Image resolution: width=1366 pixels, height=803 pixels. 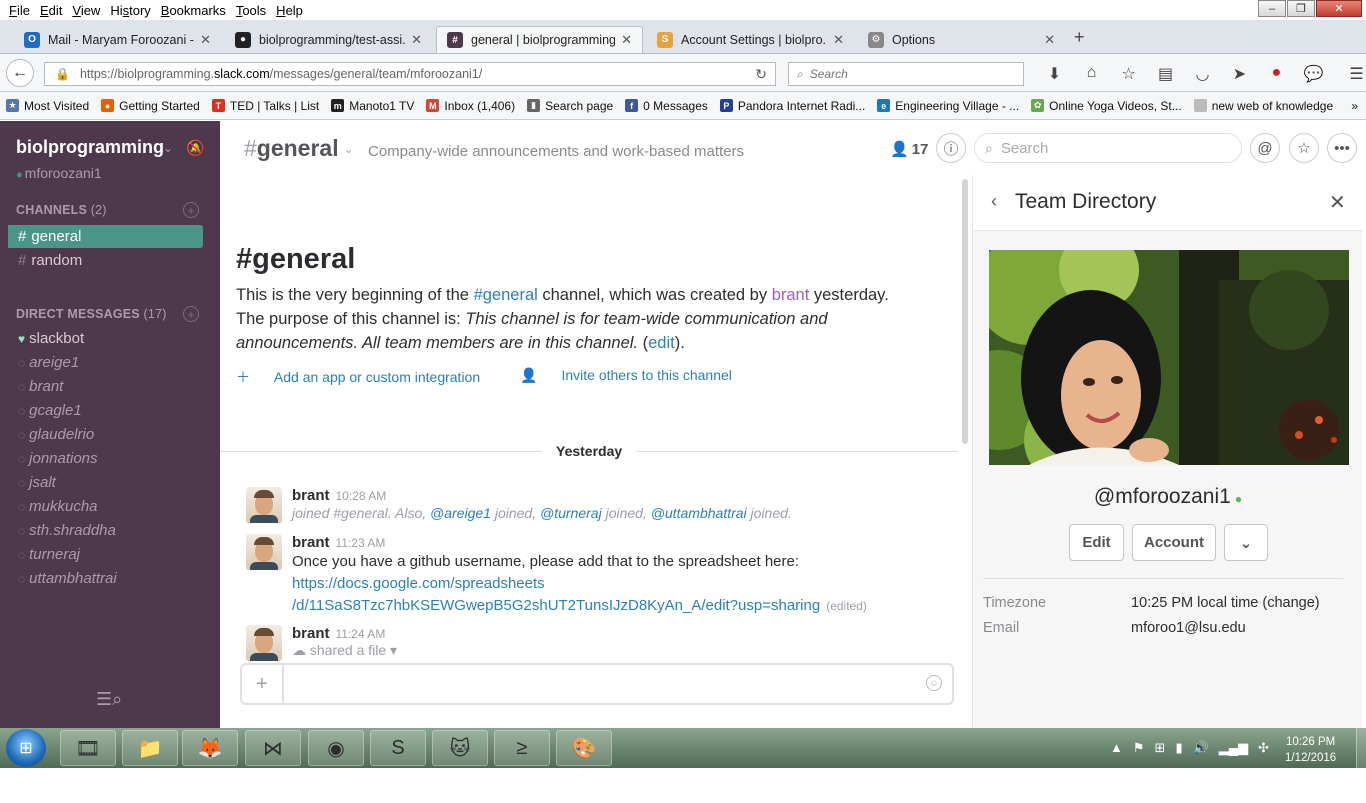 I want to click on sidebar-dm-turneraj: ◌ turneraj, so click(x=49, y=554).